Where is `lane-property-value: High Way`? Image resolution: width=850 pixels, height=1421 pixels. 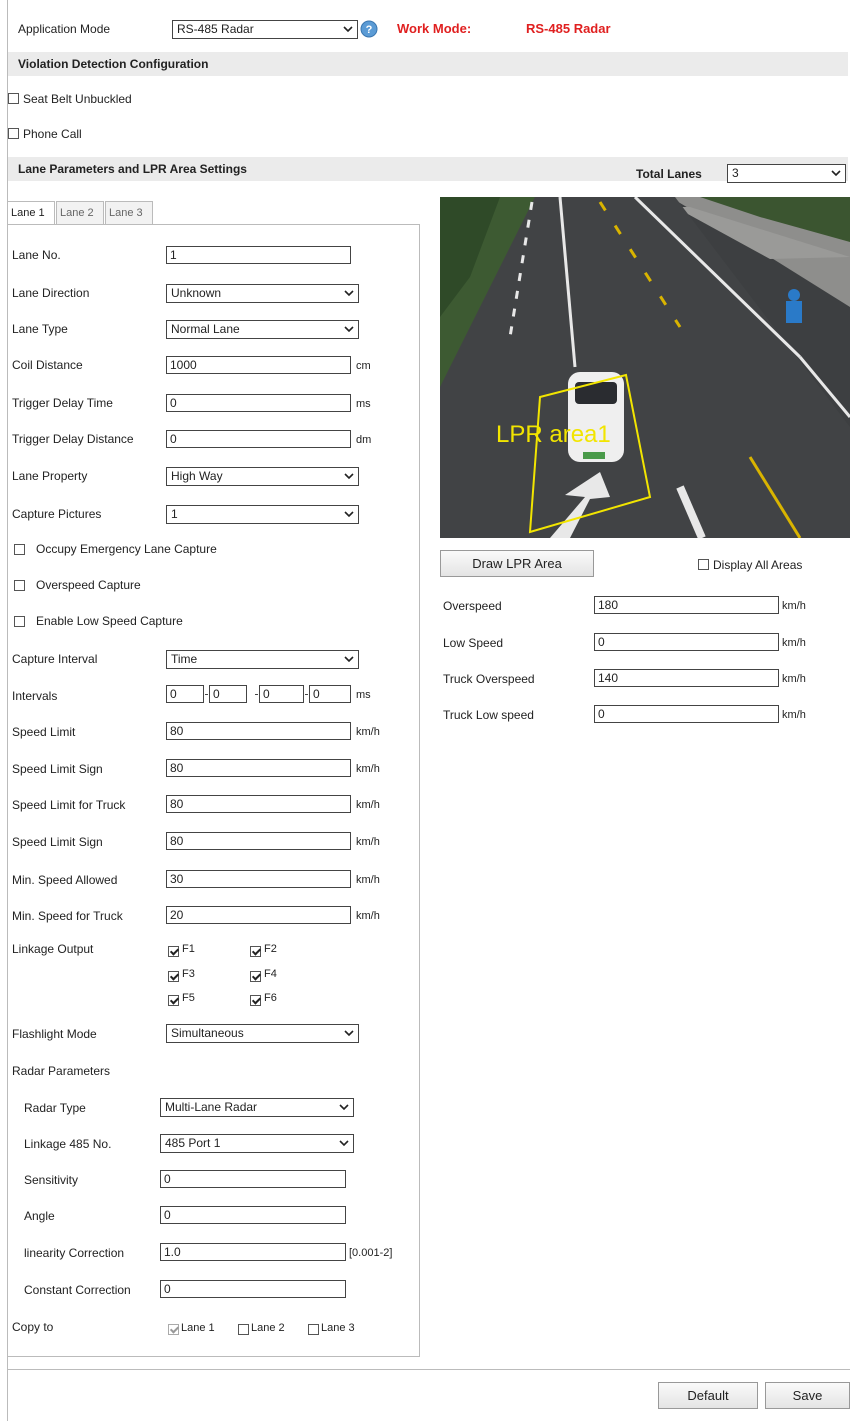 lane-property-value: High Way is located at coordinates (197, 476).